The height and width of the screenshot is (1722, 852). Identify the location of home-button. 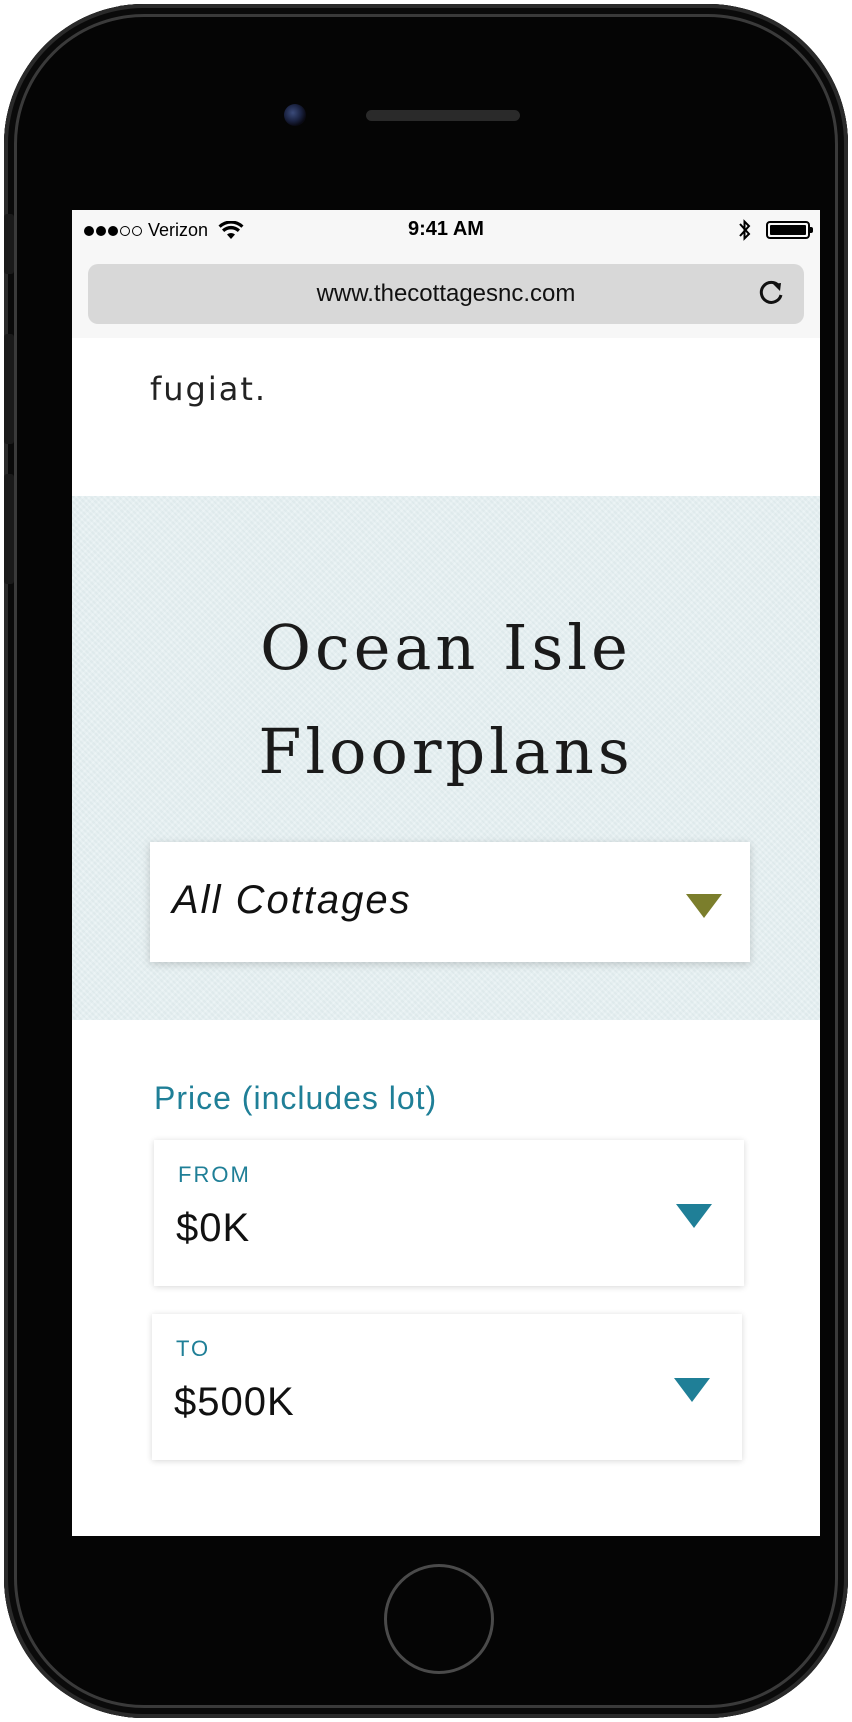
(439, 1619).